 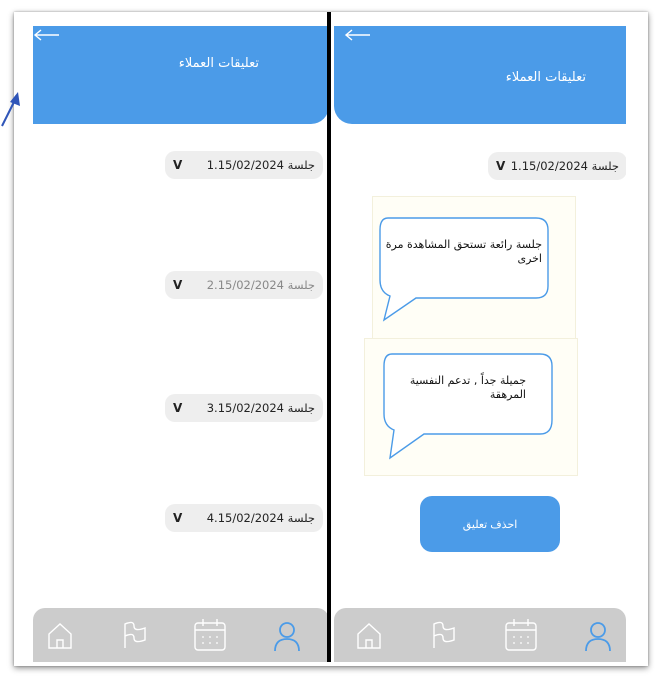 I want to click on comment-text-2: جميلة جداً , تدعم النفسية المرهقة, so click(x=467, y=387).